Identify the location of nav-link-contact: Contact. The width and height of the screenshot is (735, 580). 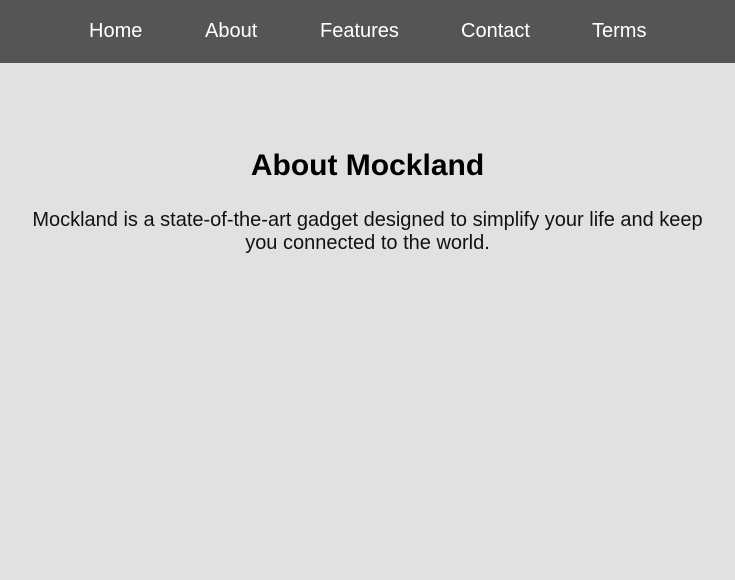
(495, 31).